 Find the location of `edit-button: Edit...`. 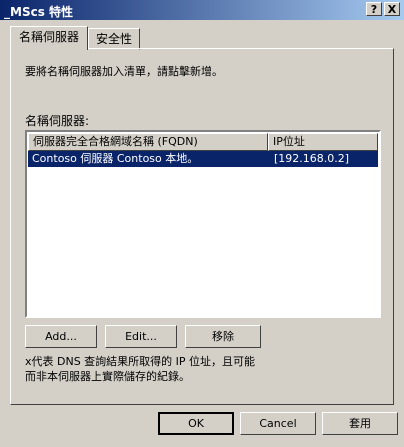

edit-button: Edit... is located at coordinates (141, 336).